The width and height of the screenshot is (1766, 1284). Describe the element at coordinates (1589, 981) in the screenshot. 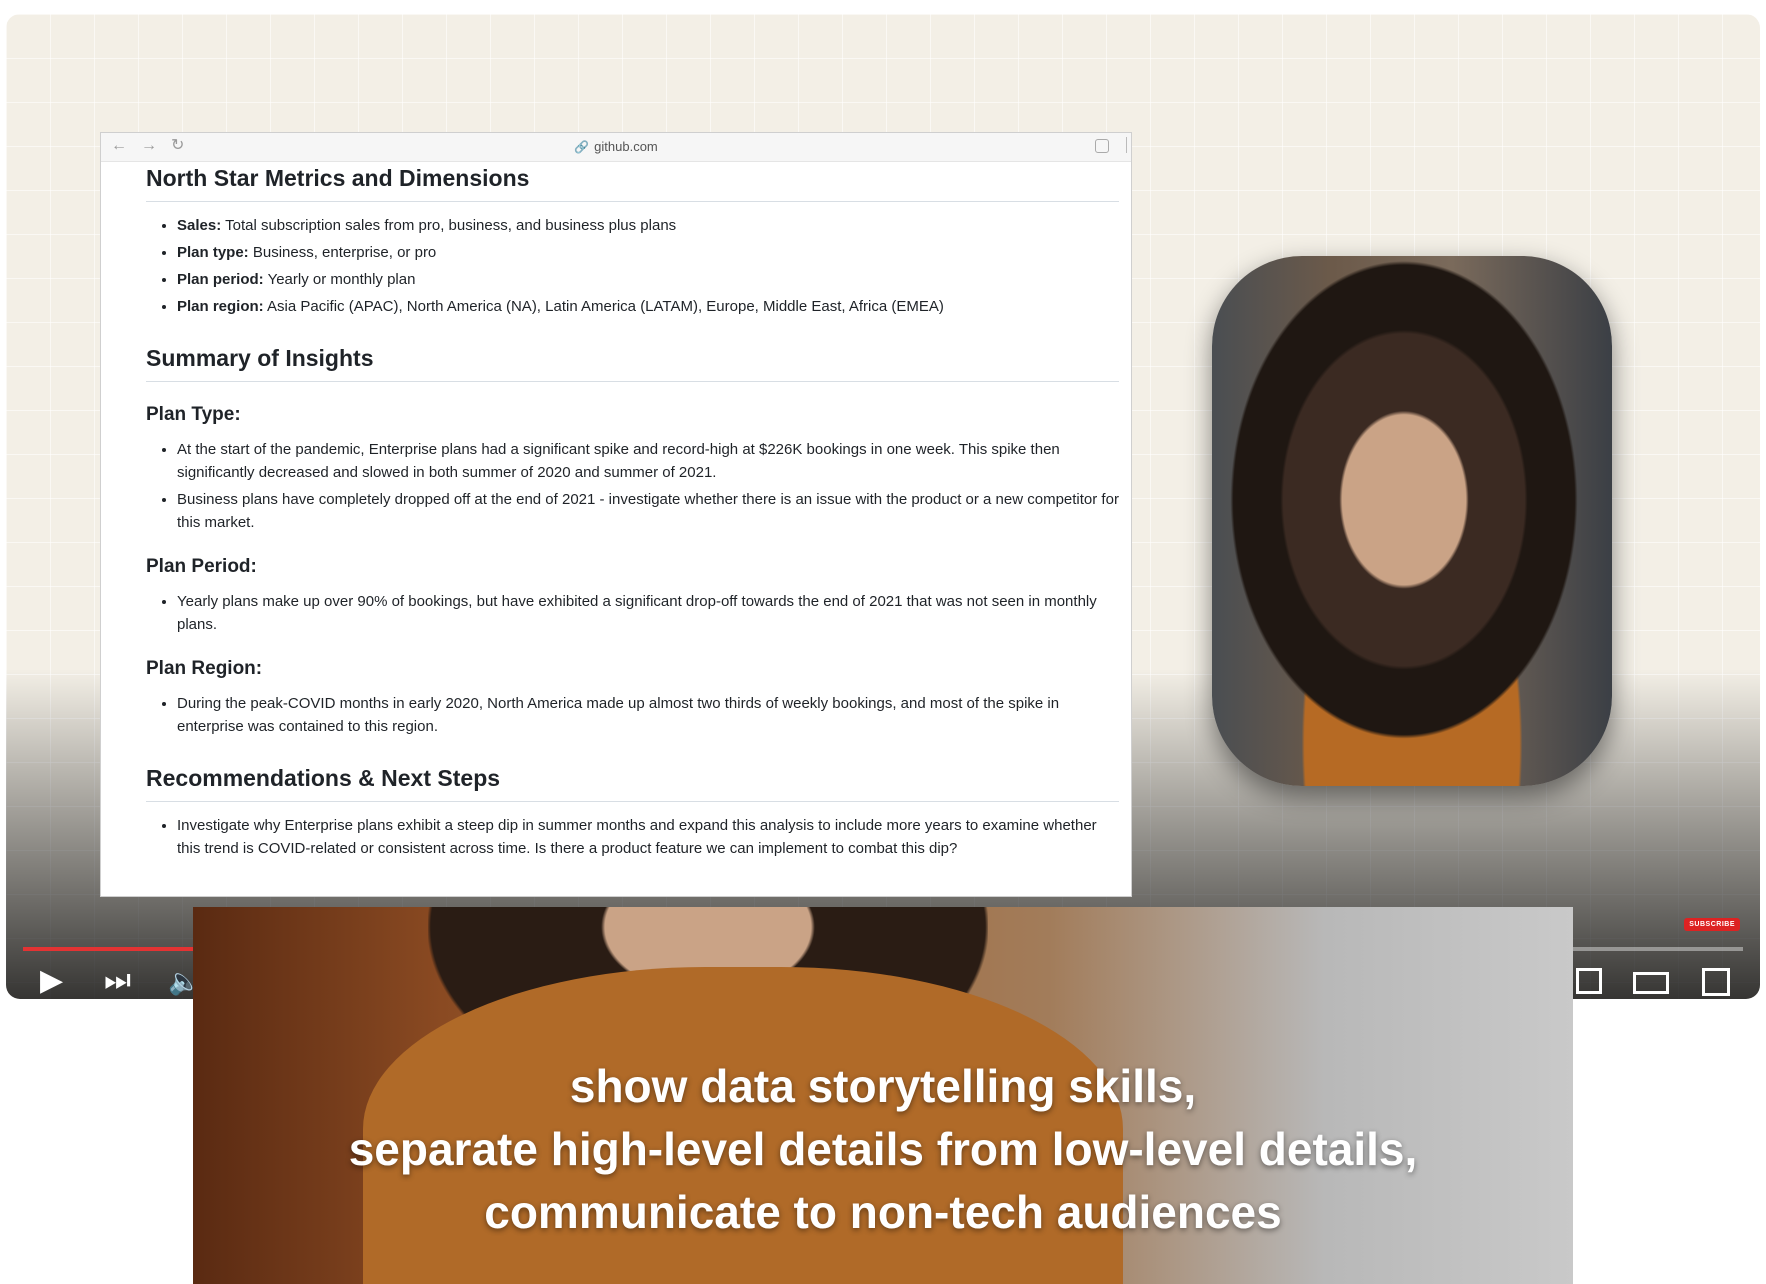

I see `miniplayer-icon` at that location.